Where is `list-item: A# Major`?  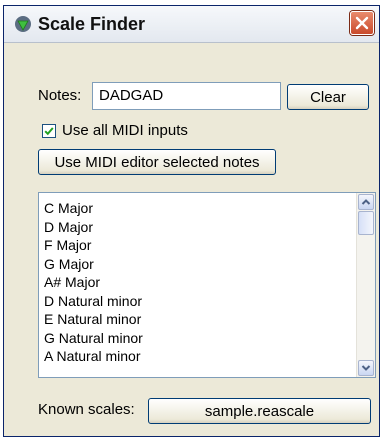
list-item: A# Major is located at coordinates (93, 282).